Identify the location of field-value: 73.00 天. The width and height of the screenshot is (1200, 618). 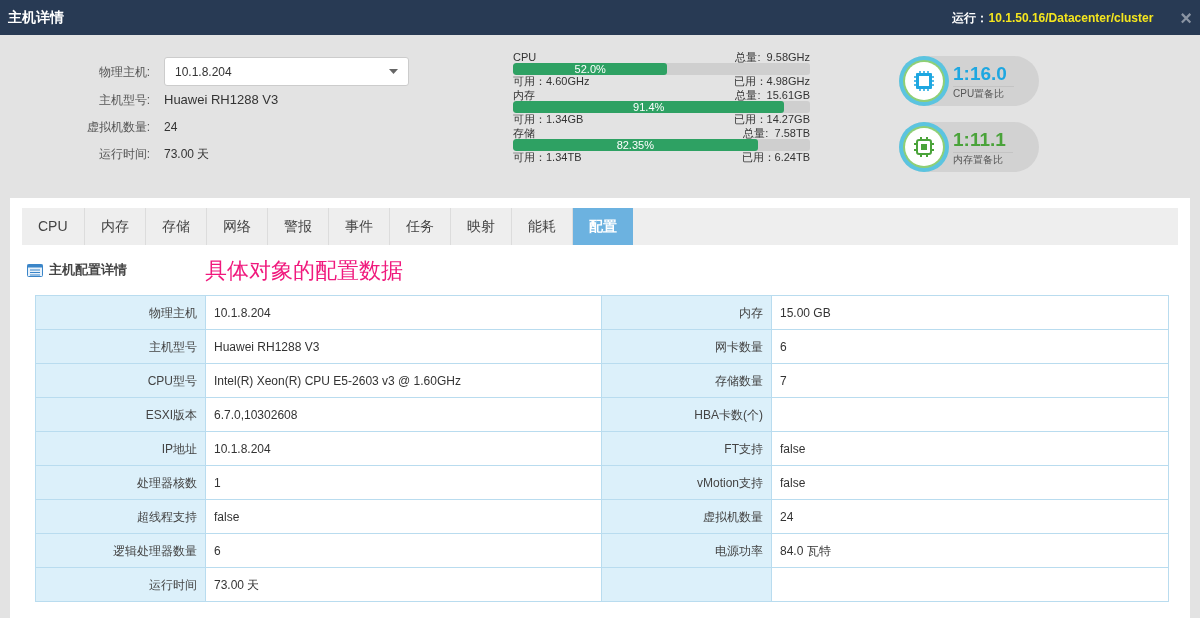
(187, 154).